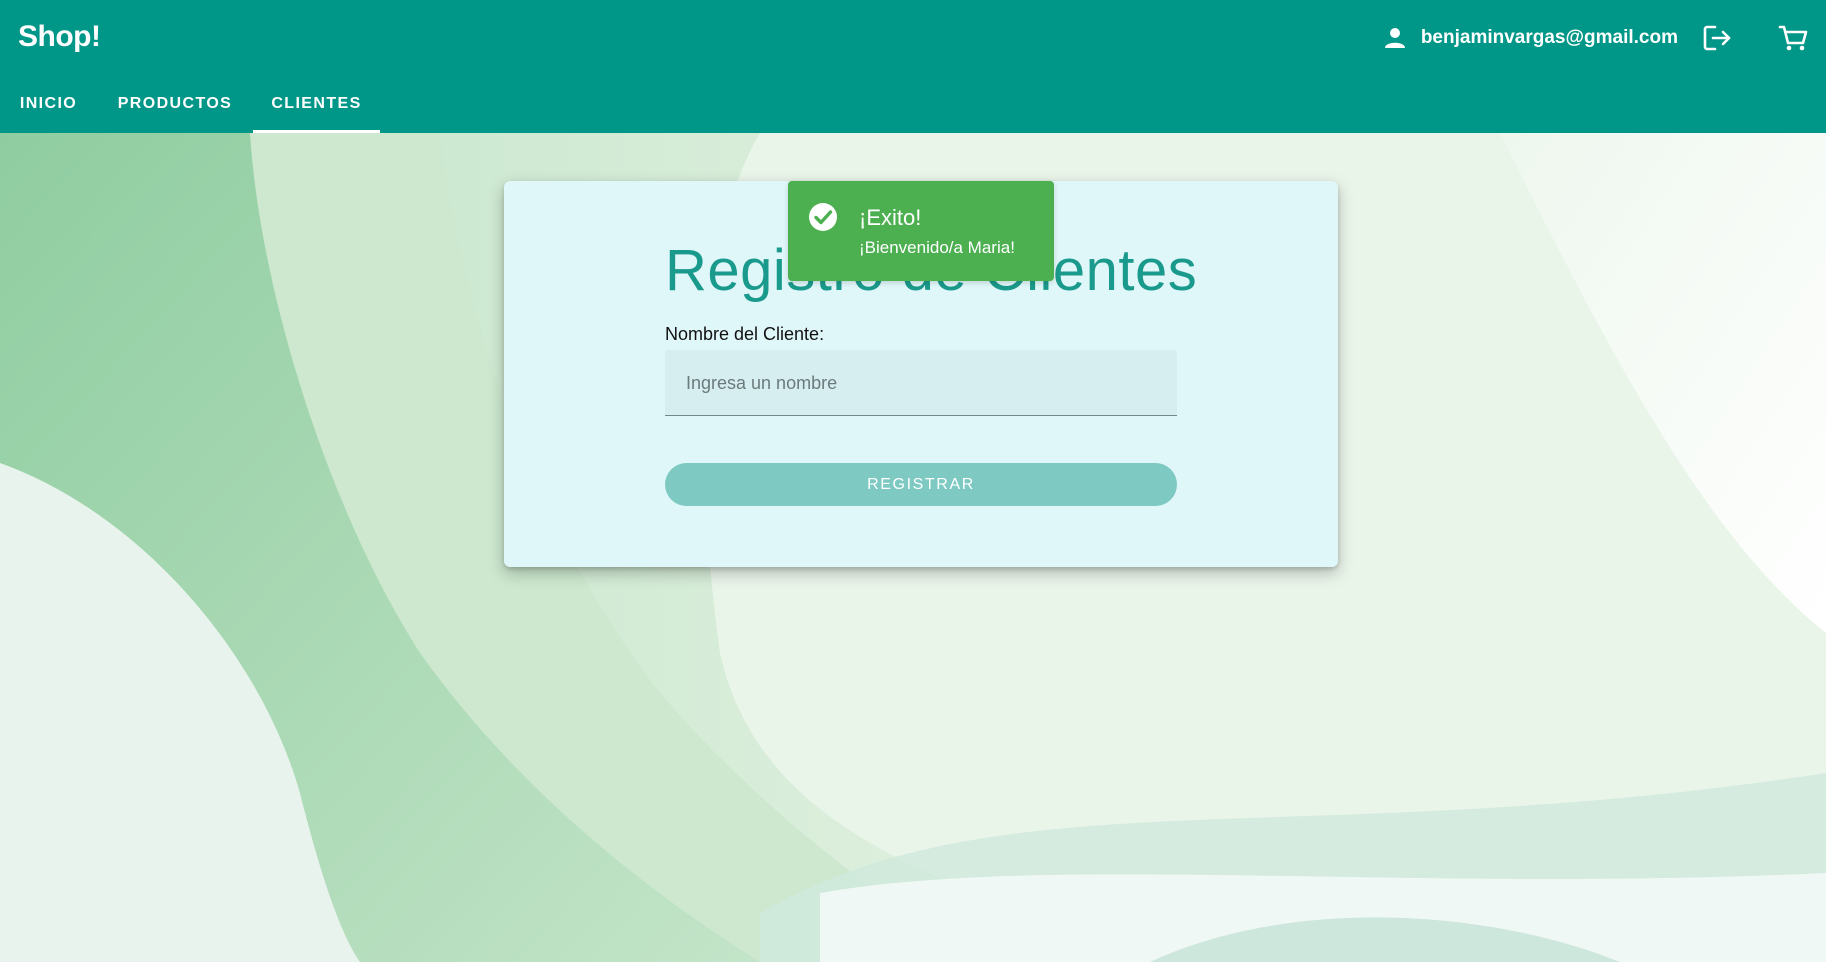 This screenshot has height=962, width=1826. What do you see at coordinates (1394, 38) in the screenshot?
I see `person-icon` at bounding box center [1394, 38].